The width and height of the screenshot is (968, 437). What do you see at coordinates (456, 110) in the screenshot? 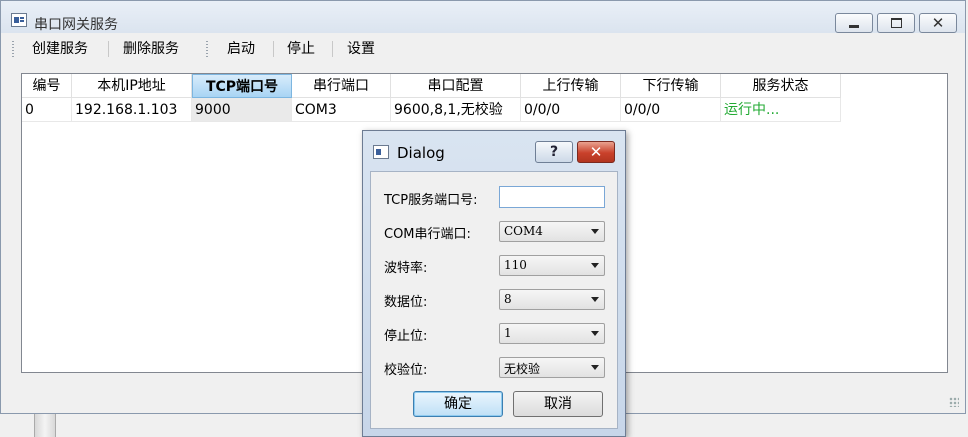
I see `cell-serial-config: 9600,8,1,无校验` at bounding box center [456, 110].